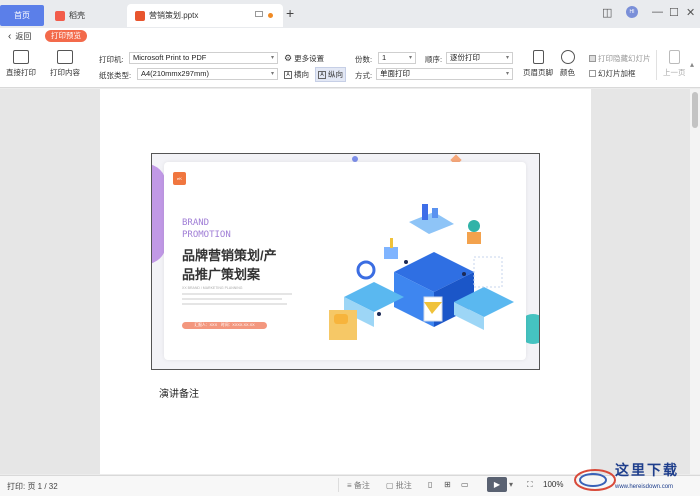  What do you see at coordinates (447, 484) in the screenshot?
I see `grid-view-button: ⊞` at bounding box center [447, 484].